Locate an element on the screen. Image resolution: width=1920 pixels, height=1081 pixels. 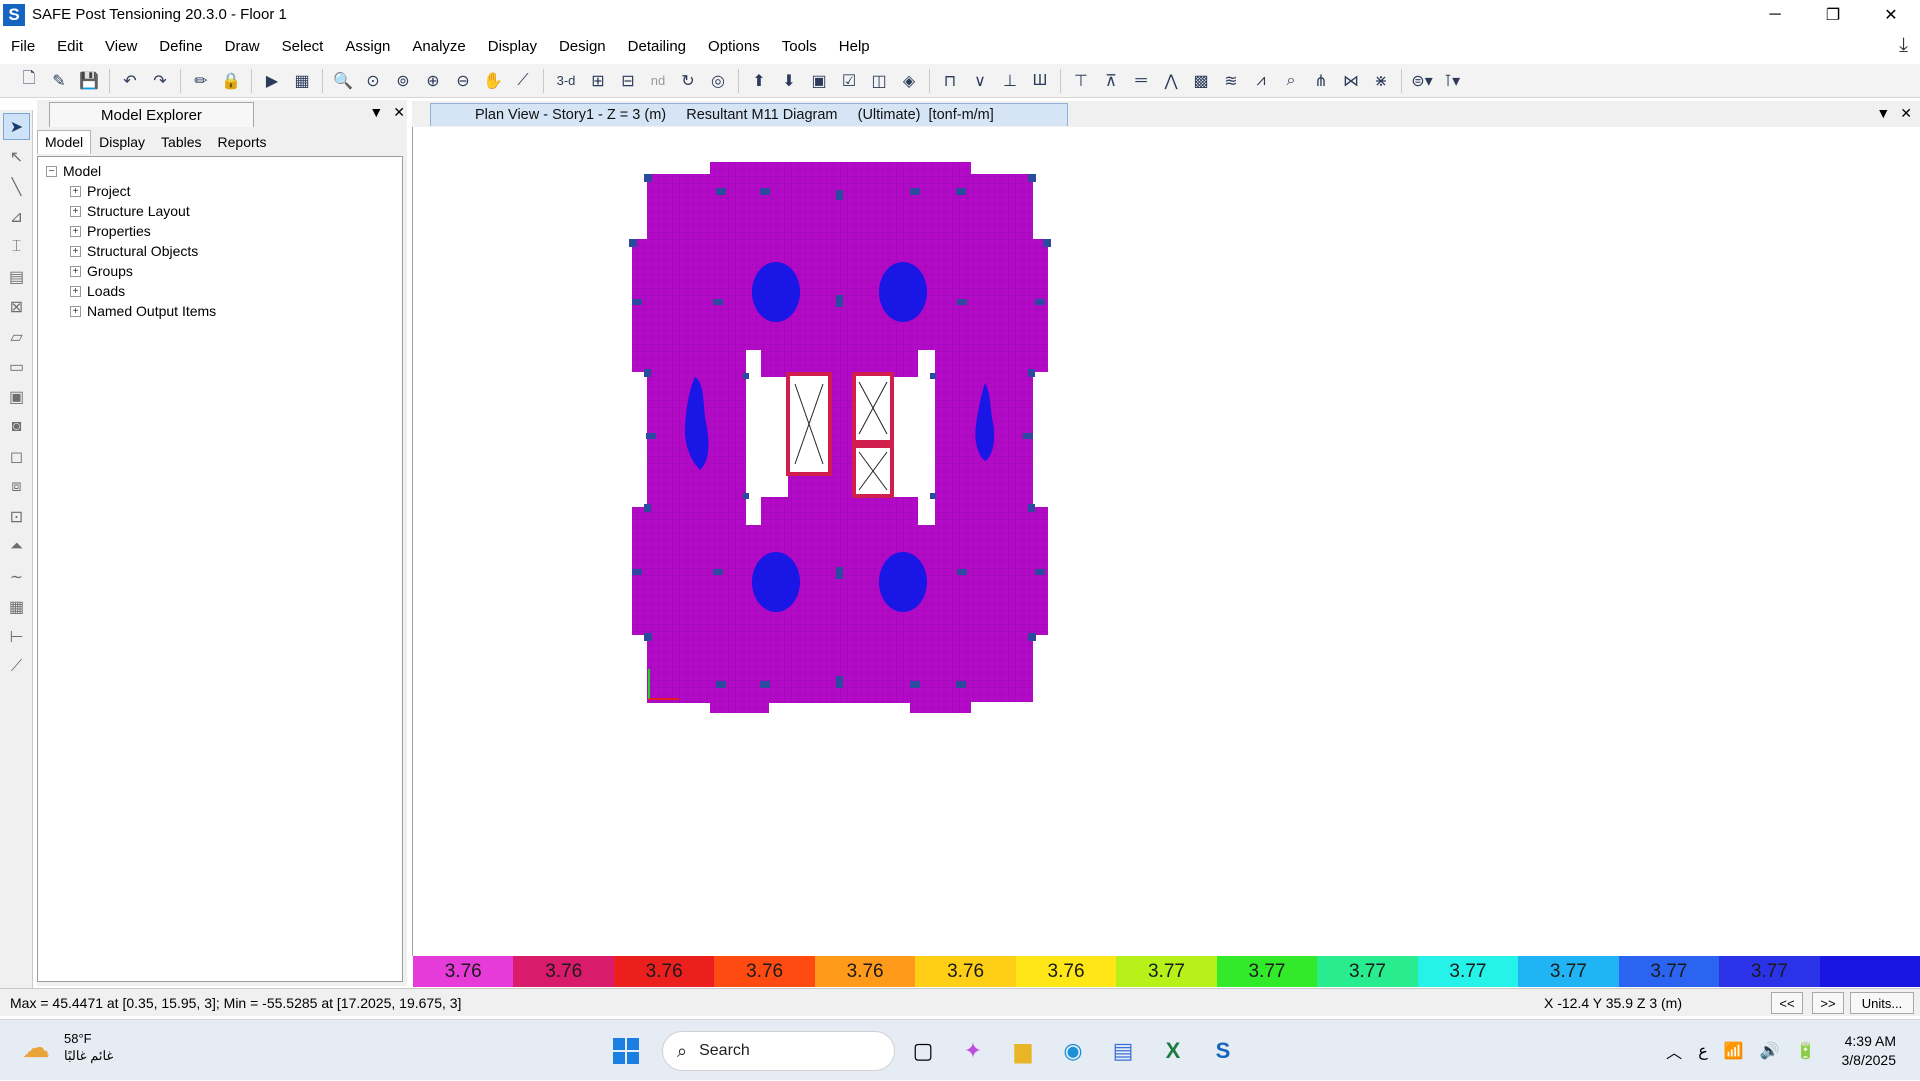
tree-node-loads: + Loads is located at coordinates (232, 291).